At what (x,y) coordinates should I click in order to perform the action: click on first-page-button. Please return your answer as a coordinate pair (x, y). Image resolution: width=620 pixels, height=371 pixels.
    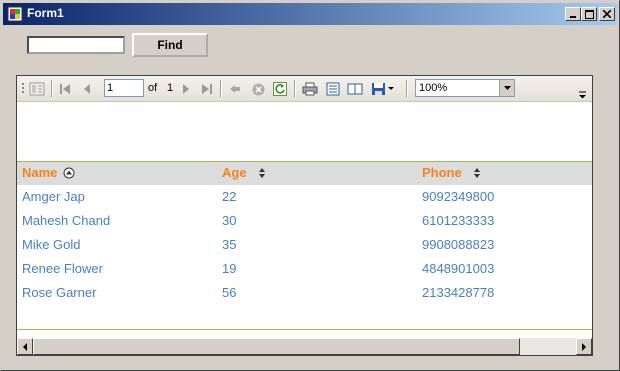
    Looking at the image, I should click on (65, 89).